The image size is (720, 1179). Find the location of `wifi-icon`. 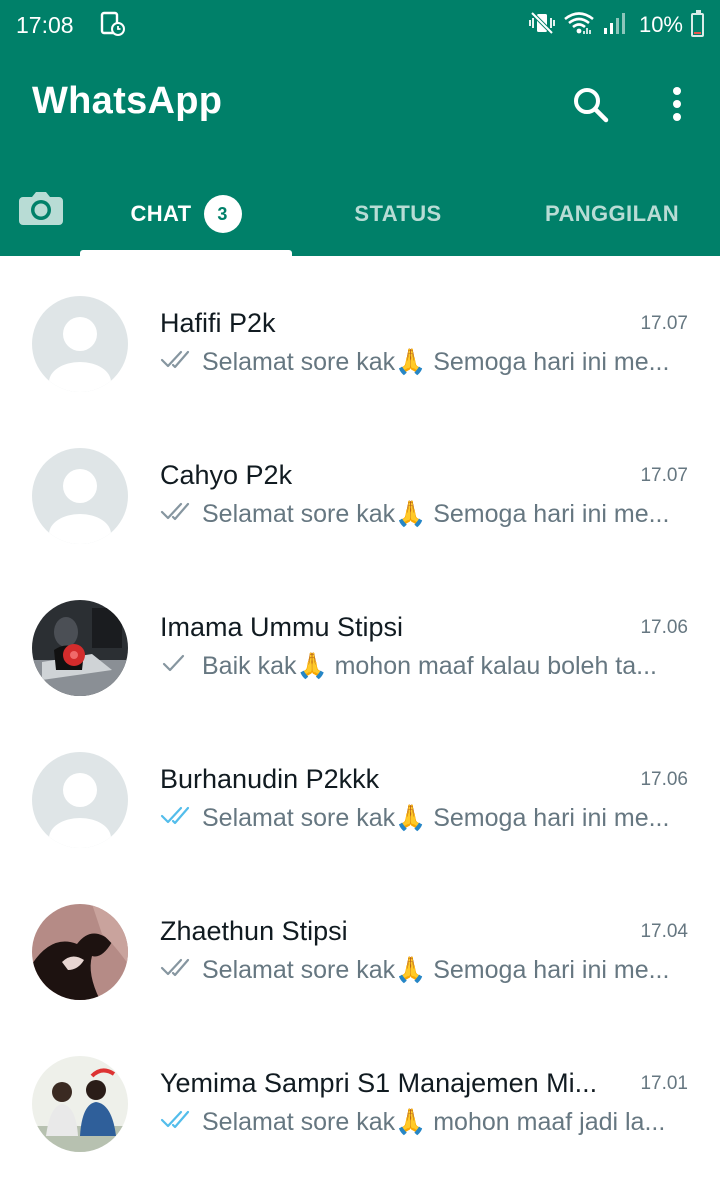

wifi-icon is located at coordinates (579, 25).